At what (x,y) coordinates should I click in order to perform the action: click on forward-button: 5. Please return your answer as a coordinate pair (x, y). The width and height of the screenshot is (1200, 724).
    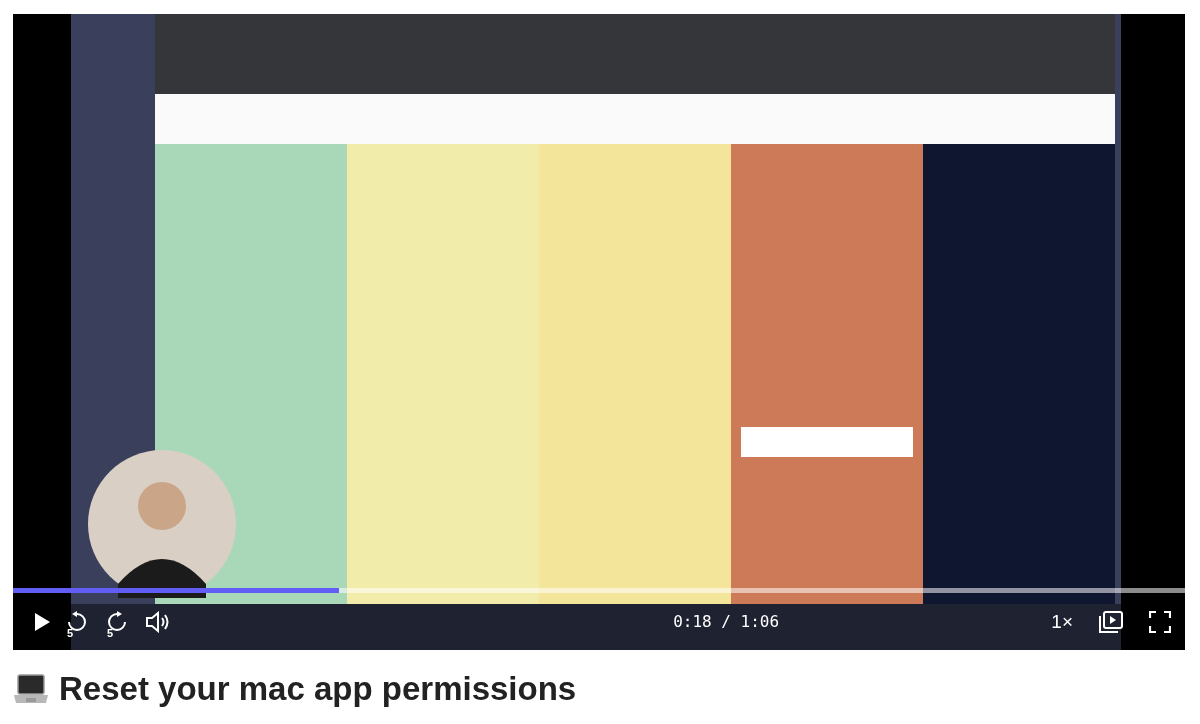
    Looking at the image, I should click on (118, 621).